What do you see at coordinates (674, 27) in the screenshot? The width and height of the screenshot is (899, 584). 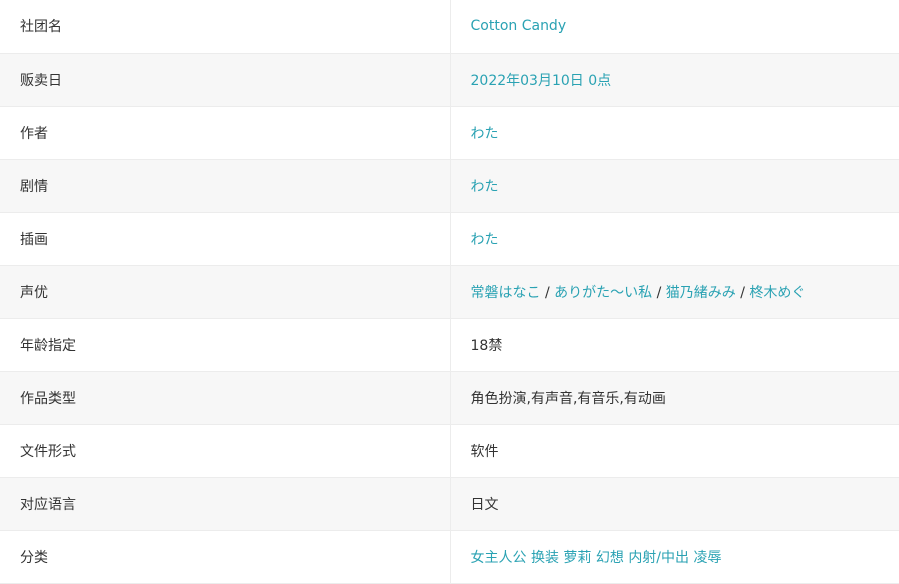 I see `row-value: Cotton Candy` at bounding box center [674, 27].